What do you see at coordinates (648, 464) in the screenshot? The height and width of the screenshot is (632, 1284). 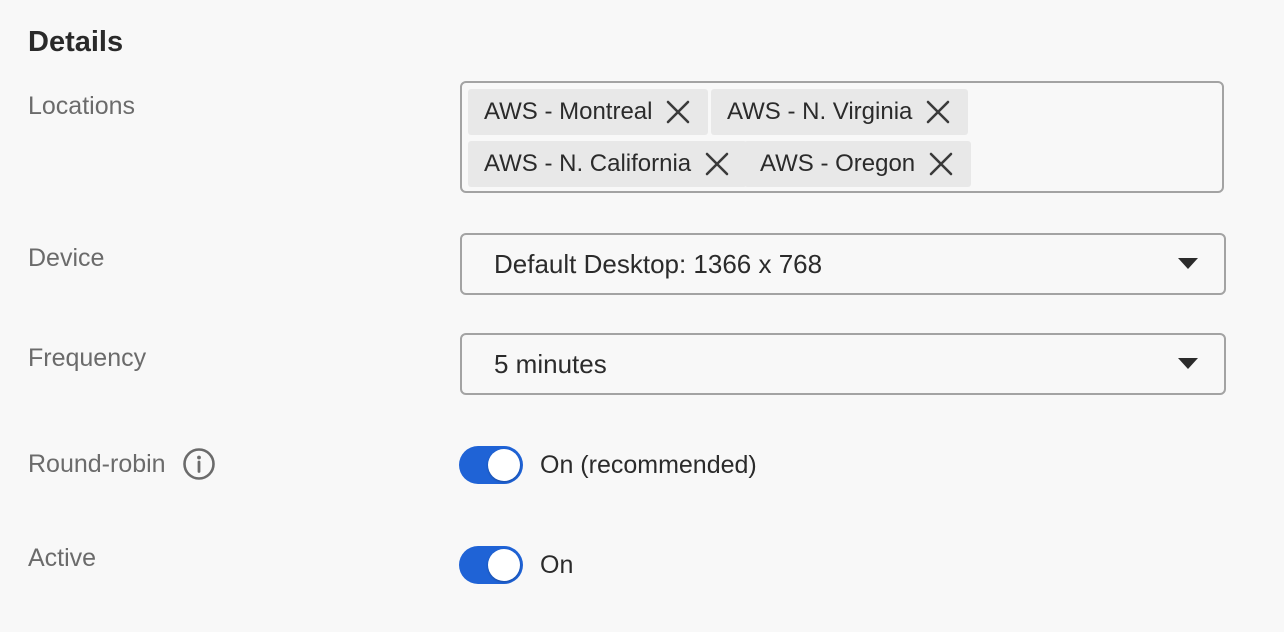 I see `round-robin-status: On (recommended)` at bounding box center [648, 464].